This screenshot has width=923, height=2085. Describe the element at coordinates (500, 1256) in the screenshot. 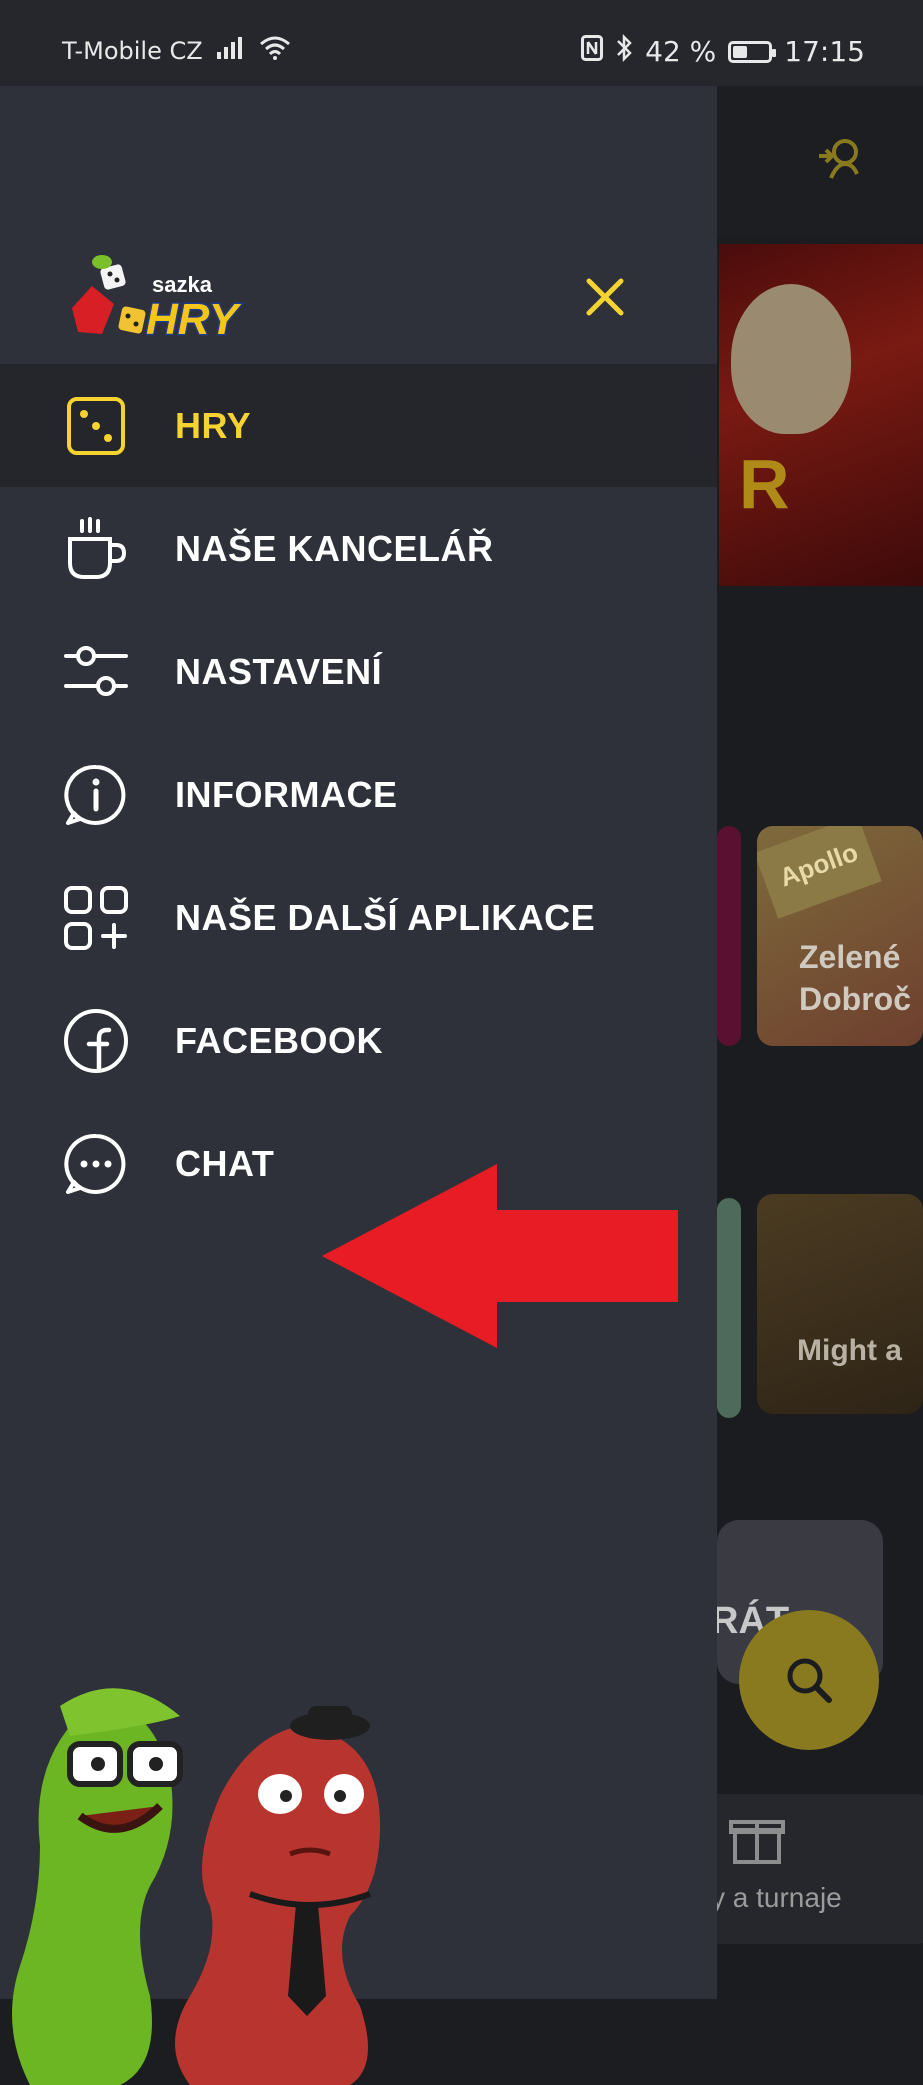

I see `red-arrow-annotation` at that location.